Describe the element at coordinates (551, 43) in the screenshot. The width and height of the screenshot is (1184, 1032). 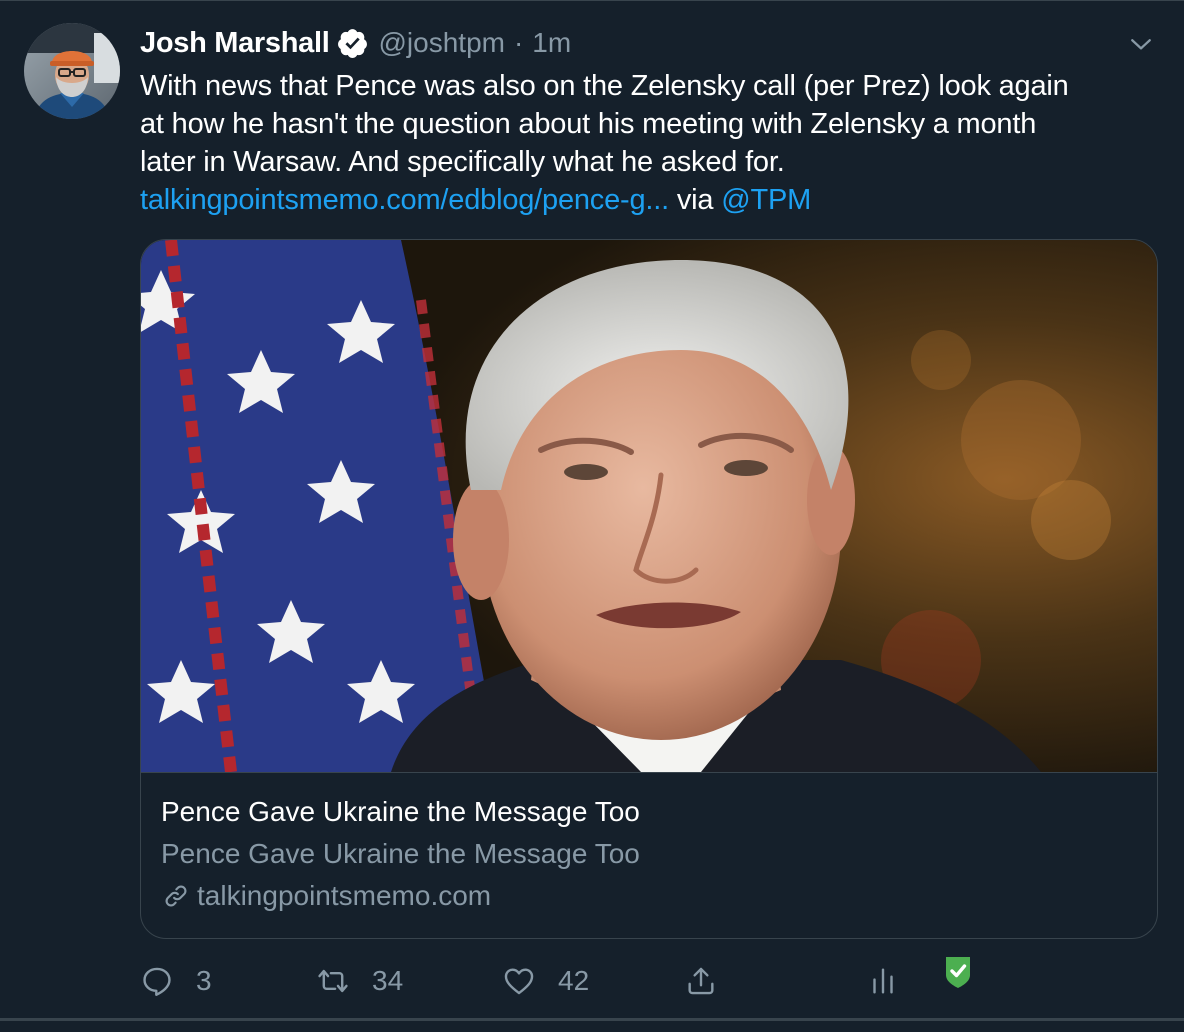
I see `tweet-timestamp: 1m` at that location.